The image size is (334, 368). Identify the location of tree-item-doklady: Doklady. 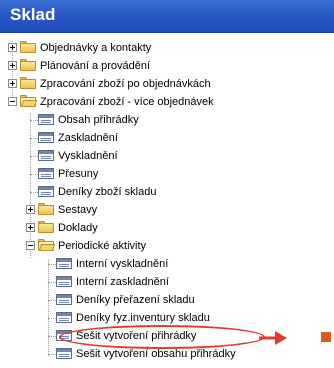
(167, 228).